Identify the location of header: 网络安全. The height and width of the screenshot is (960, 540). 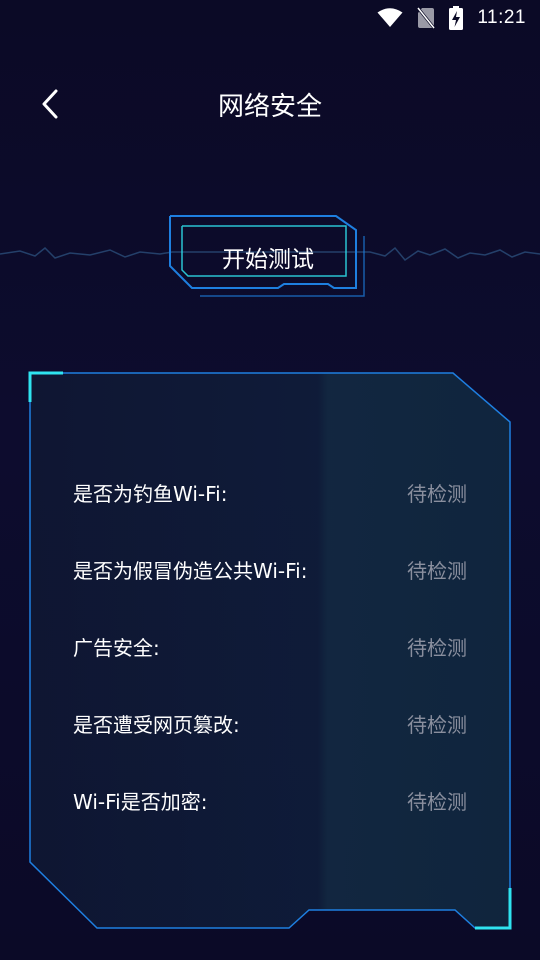
(270, 103).